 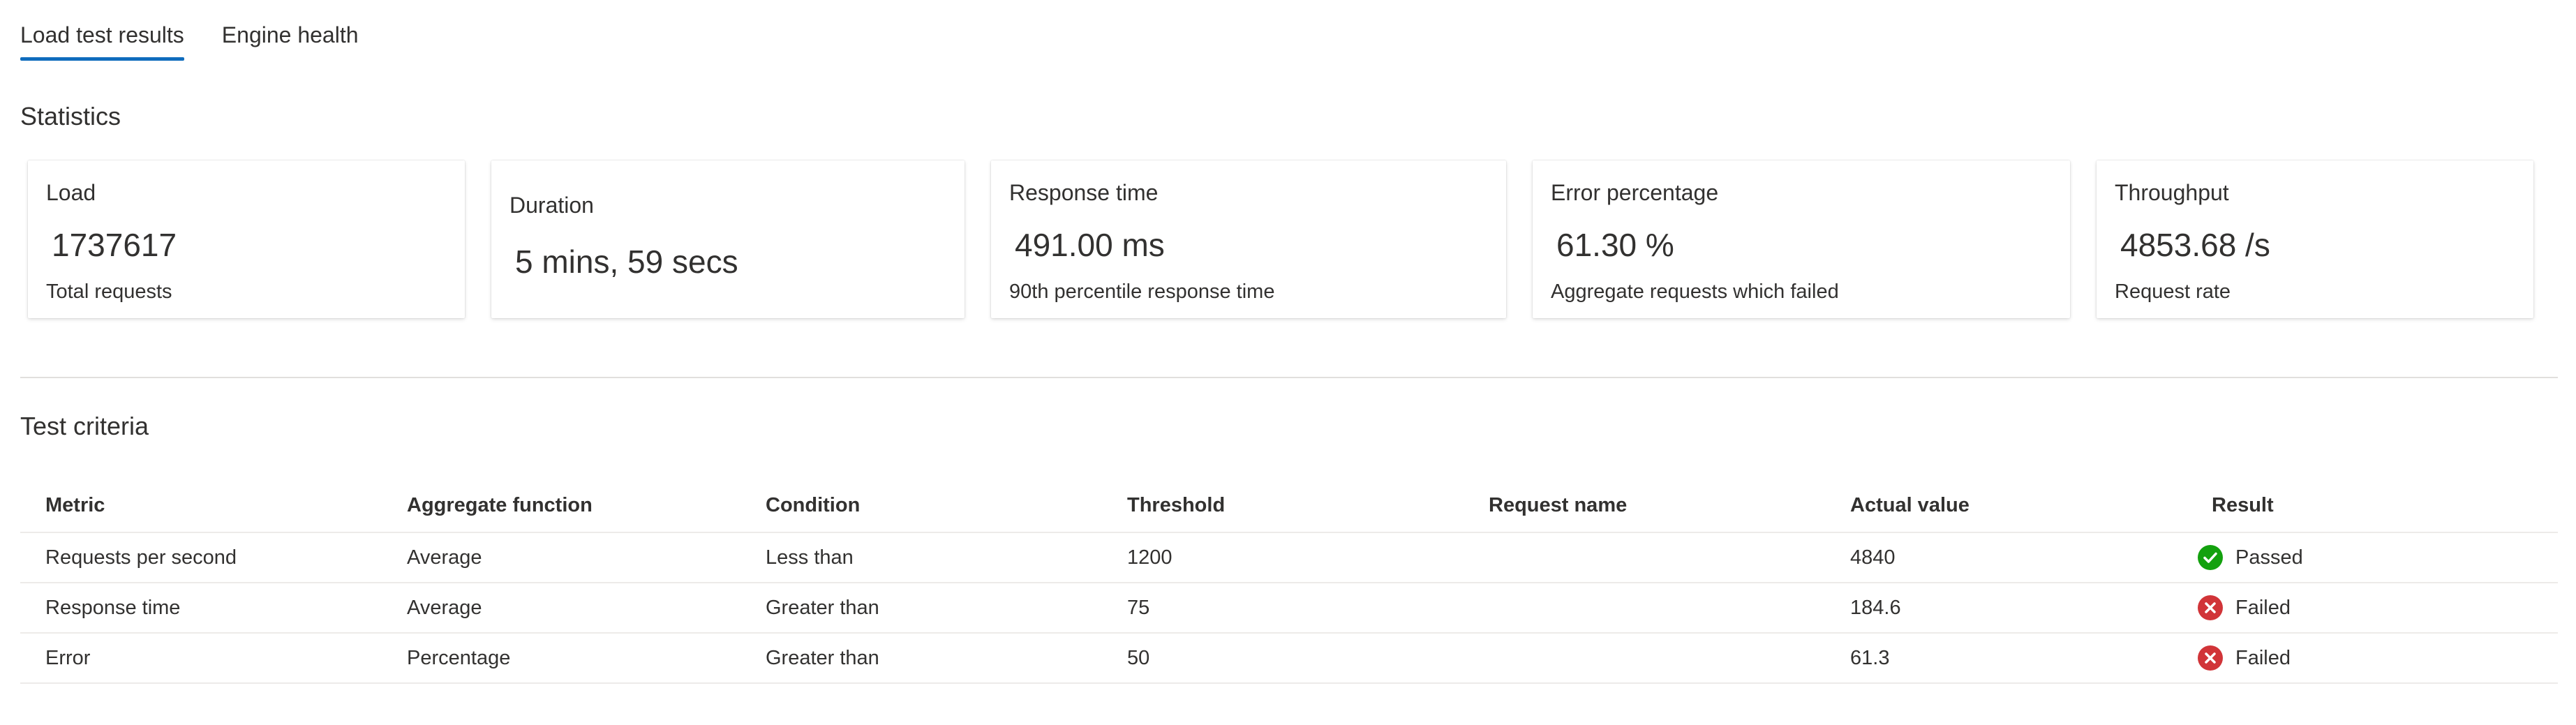 What do you see at coordinates (1870, 657) in the screenshot?
I see `actual-value-cell: 61.3` at bounding box center [1870, 657].